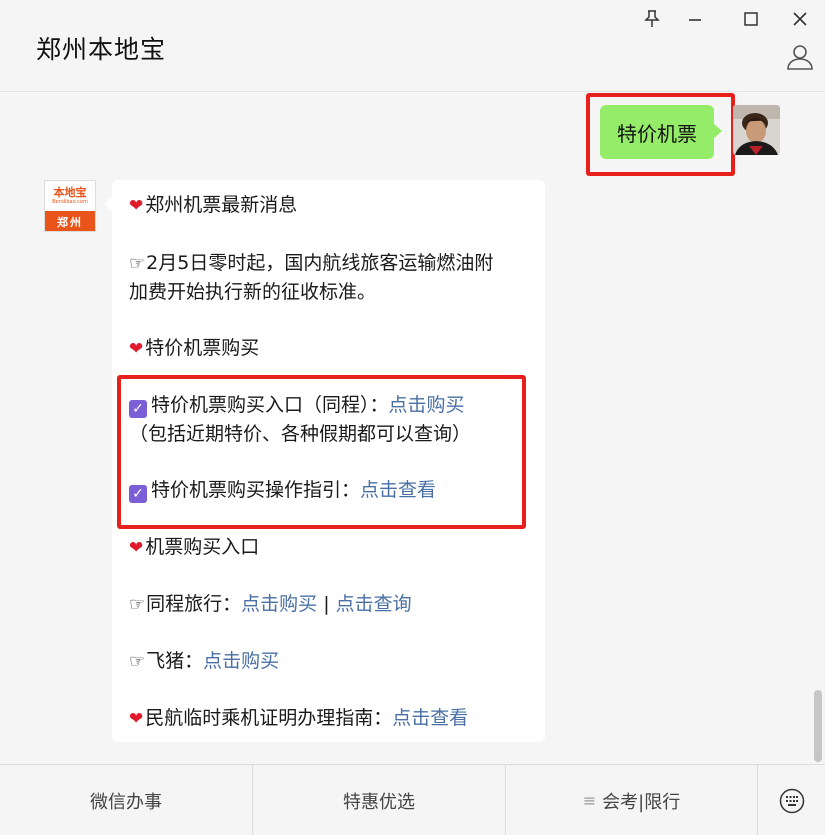 Image resolution: width=825 pixels, height=835 pixels. I want to click on message-line: ❤ 郑州机票最新消息, so click(213, 205).